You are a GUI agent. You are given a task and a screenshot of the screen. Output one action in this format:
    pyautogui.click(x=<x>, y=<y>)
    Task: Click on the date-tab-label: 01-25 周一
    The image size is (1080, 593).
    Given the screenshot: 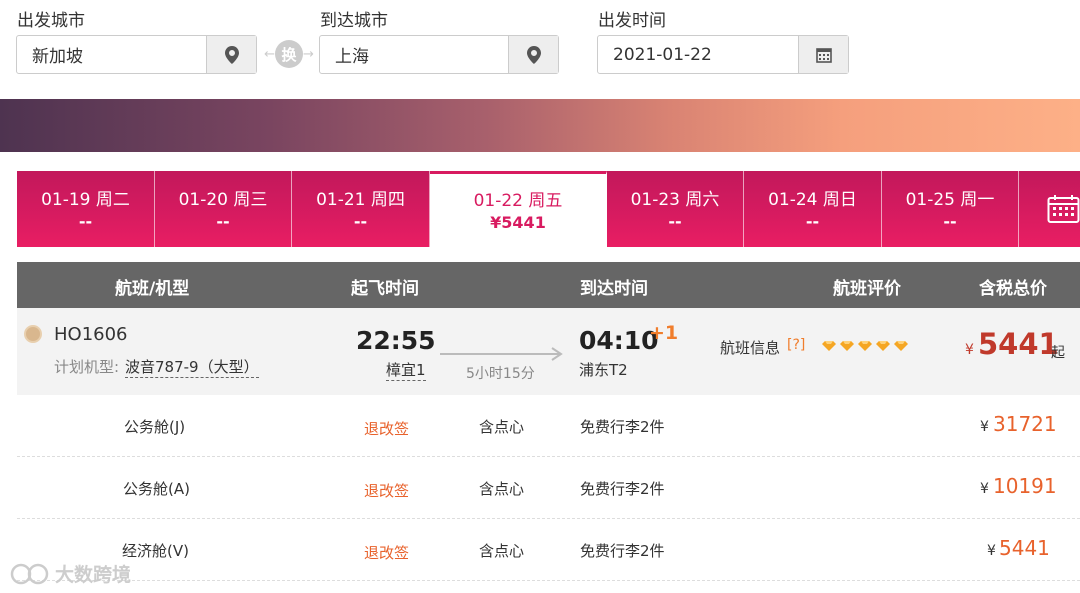 What is the action you would take?
    pyautogui.click(x=950, y=200)
    